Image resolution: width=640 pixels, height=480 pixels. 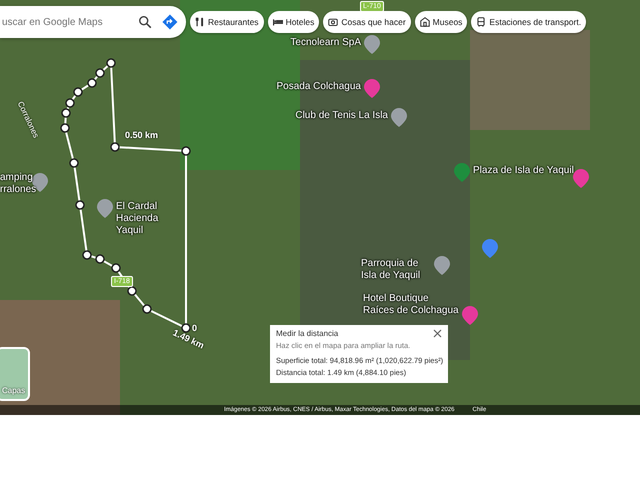 I want to click on place-label: Plaza de Isla de Yaquil, so click(x=523, y=171).